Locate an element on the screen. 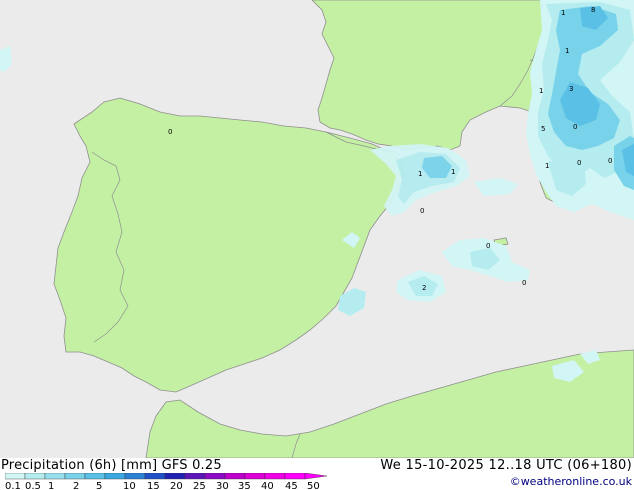 The height and width of the screenshot is (490, 634). scale-tick-label: 50 is located at coordinates (313, 485).